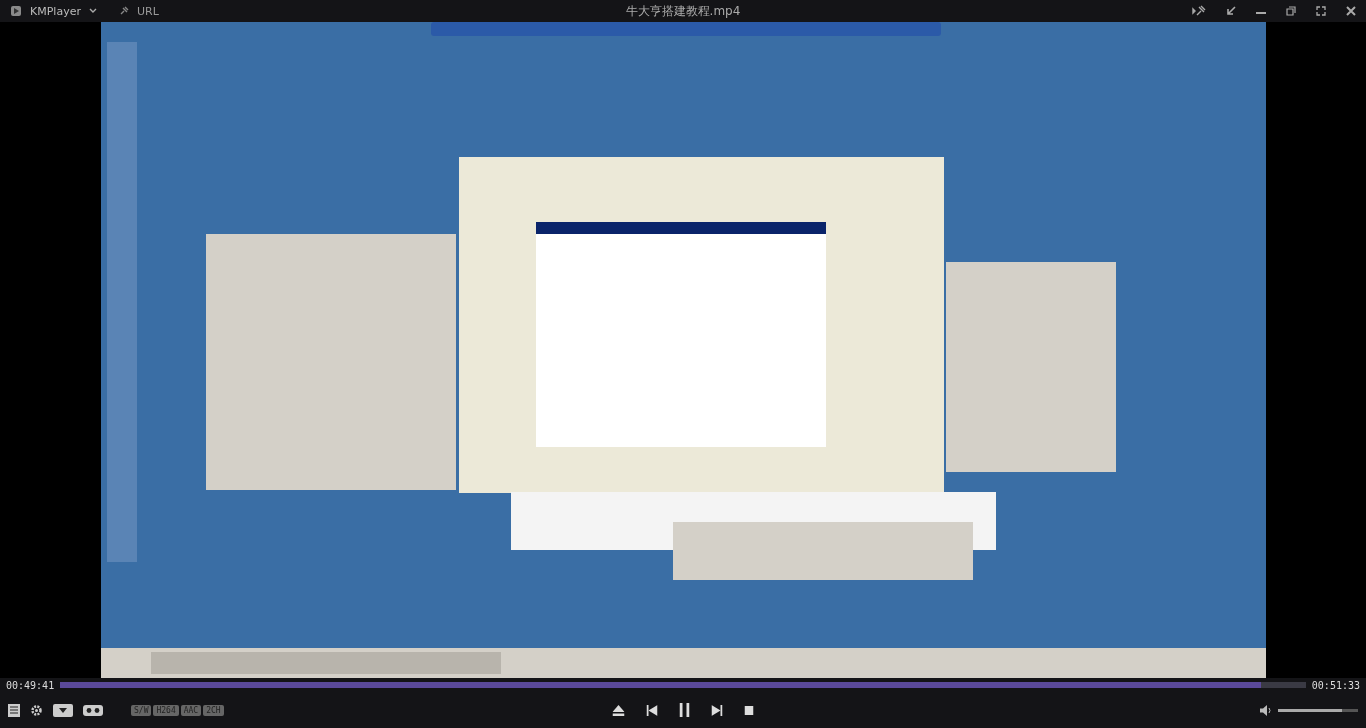 The image size is (1366, 728). I want to click on close-icon, so click(1351, 11).